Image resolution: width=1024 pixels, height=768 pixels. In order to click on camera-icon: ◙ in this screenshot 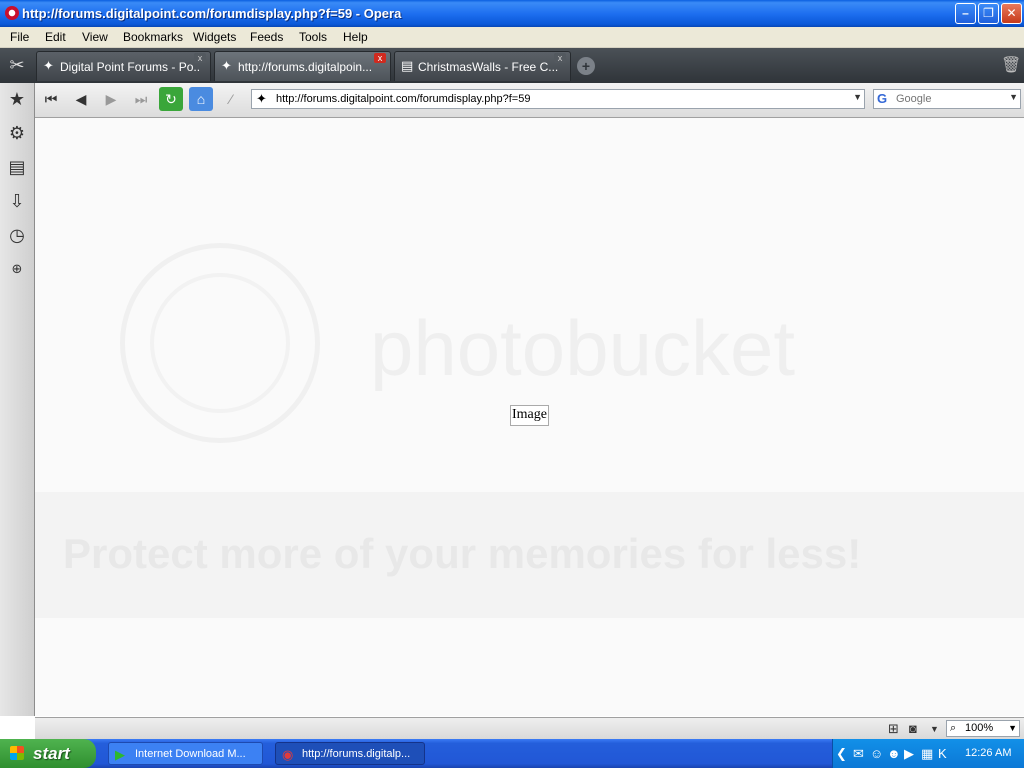, I will do `click(913, 728)`.